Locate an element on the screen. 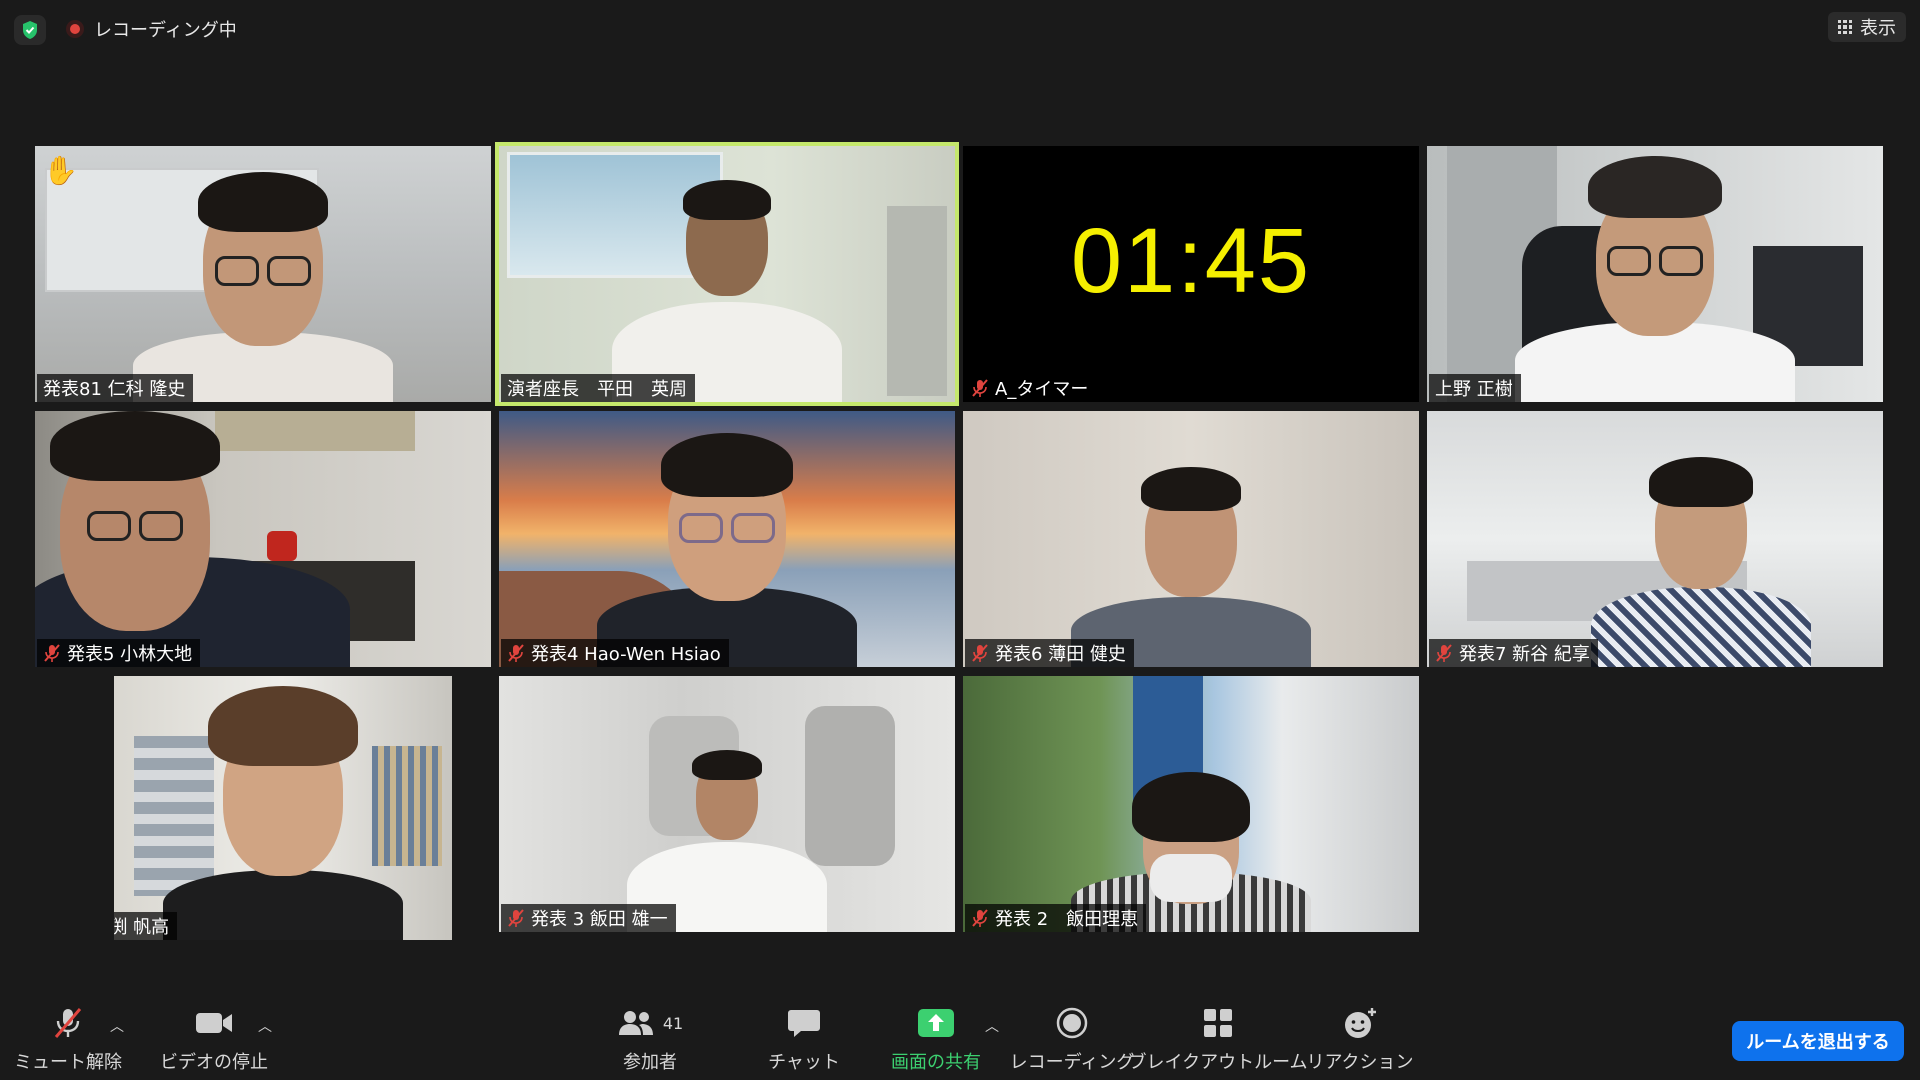 The image size is (1920, 1080). participant-name: 発表6 薄田 健史 is located at coordinates (1049, 653).